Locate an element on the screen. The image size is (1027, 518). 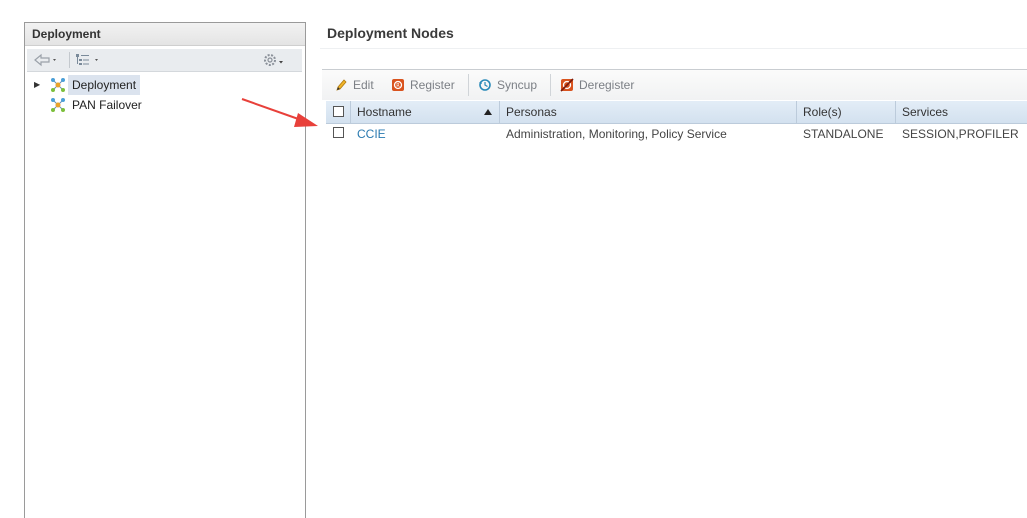
column-header-services: Services is located at coordinates (925, 112).